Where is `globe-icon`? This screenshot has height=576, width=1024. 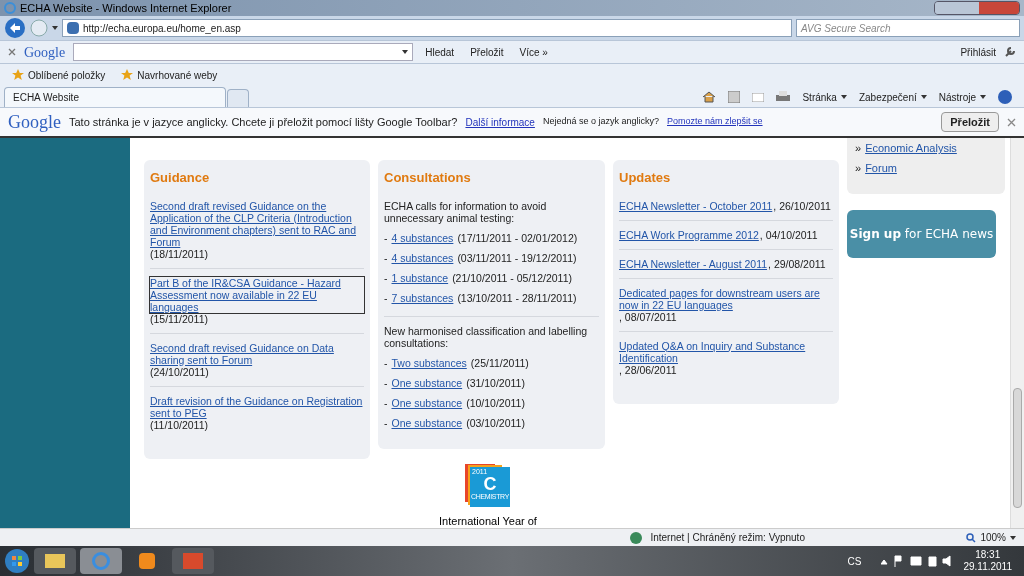 globe-icon is located at coordinates (636, 537).